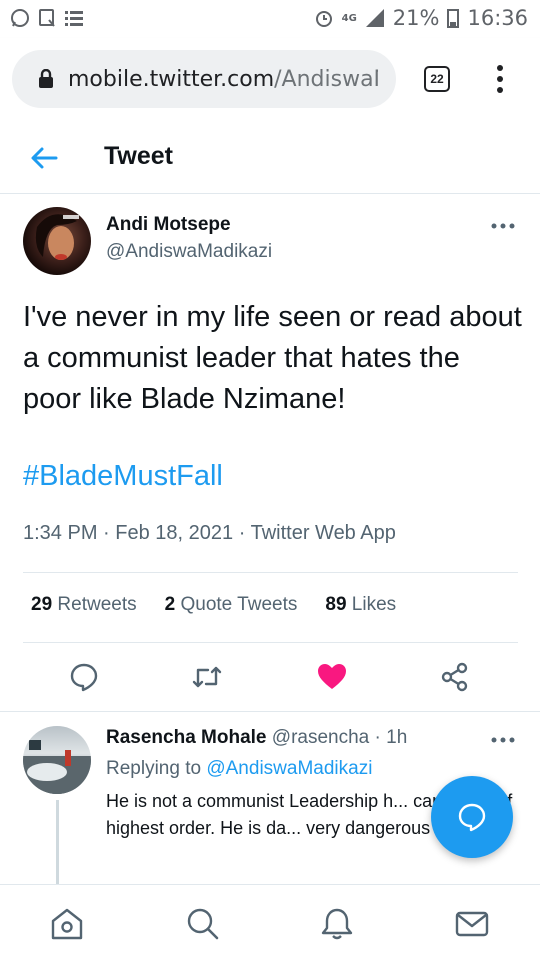 The image size is (540, 960). I want to click on reply-avatar-image, so click(57, 767).